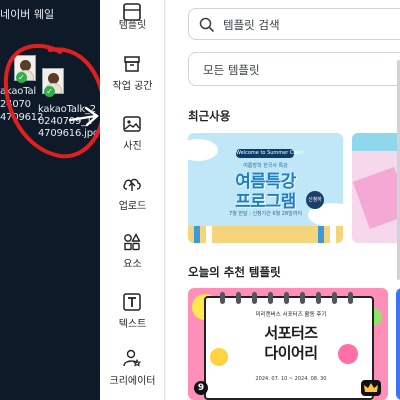  Describe the element at coordinates (265, 214) in the screenshot. I see `summer-sub-text: 7월 한달 : 신청기간 6월 28일까지` at that location.